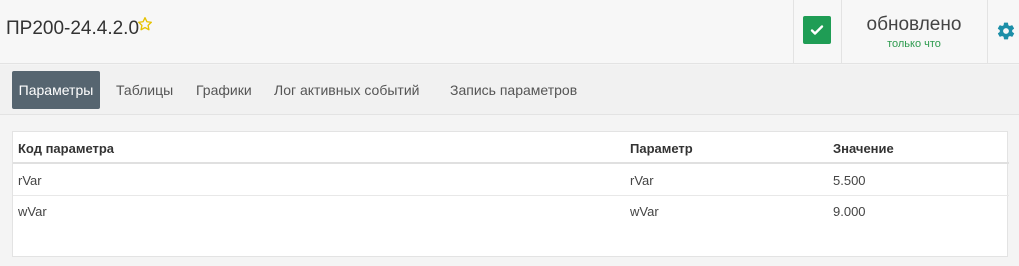 Image resolution: width=1019 pixels, height=266 pixels. What do you see at coordinates (863, 148) in the screenshot?
I see `column-header-value: Значение` at bounding box center [863, 148].